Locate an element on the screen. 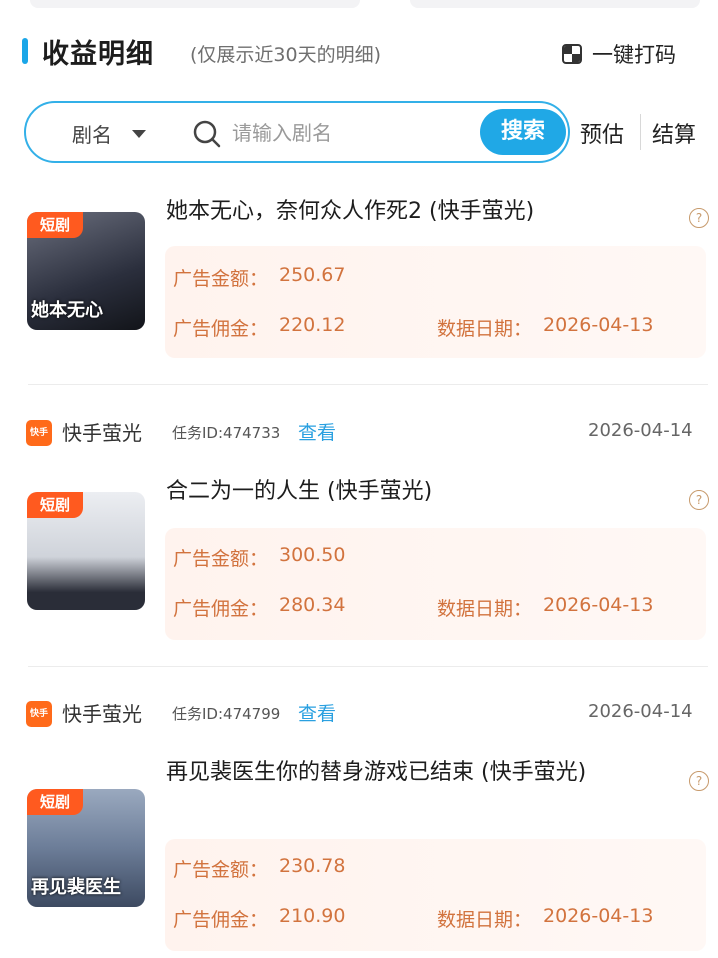 The height and width of the screenshot is (958, 718). drama-title: 合二为一的人生 (快手萤光) is located at coordinates (299, 491).